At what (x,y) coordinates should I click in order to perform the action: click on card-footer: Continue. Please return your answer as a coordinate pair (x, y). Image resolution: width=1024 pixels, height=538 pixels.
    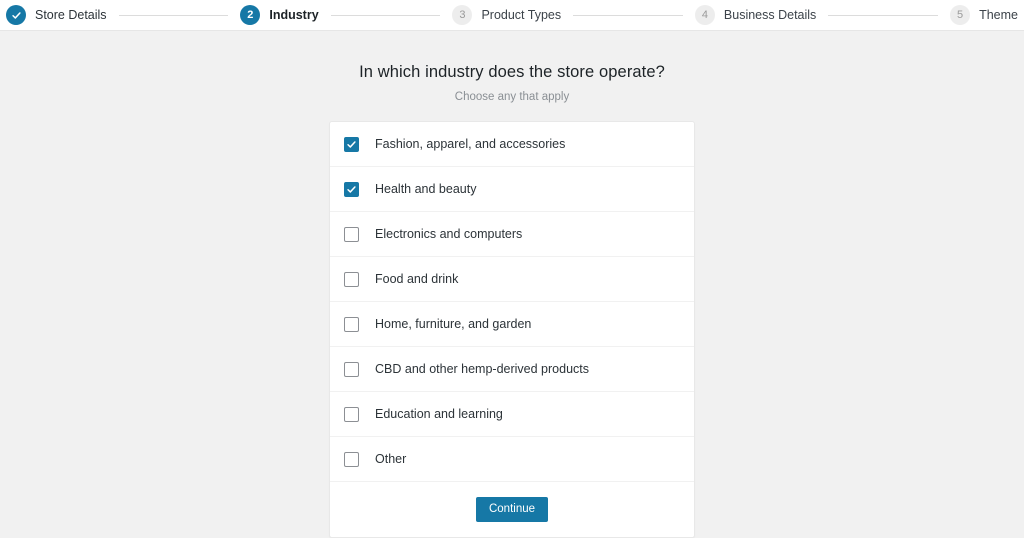
    Looking at the image, I should click on (512, 509).